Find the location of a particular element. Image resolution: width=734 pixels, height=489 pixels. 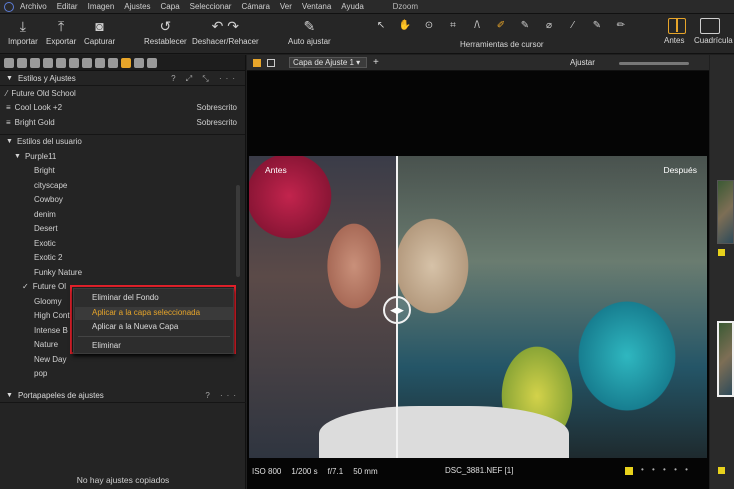

ctx-remove-from-background: Eliminar del Fondo is located at coordinates (125, 297).